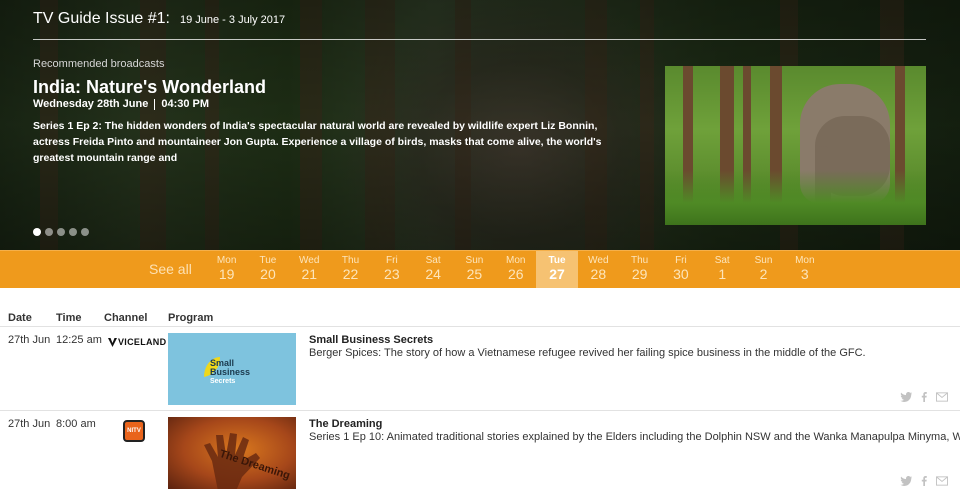 The height and width of the screenshot is (497, 960). I want to click on thumb-text-3: Secrets, so click(223, 381).